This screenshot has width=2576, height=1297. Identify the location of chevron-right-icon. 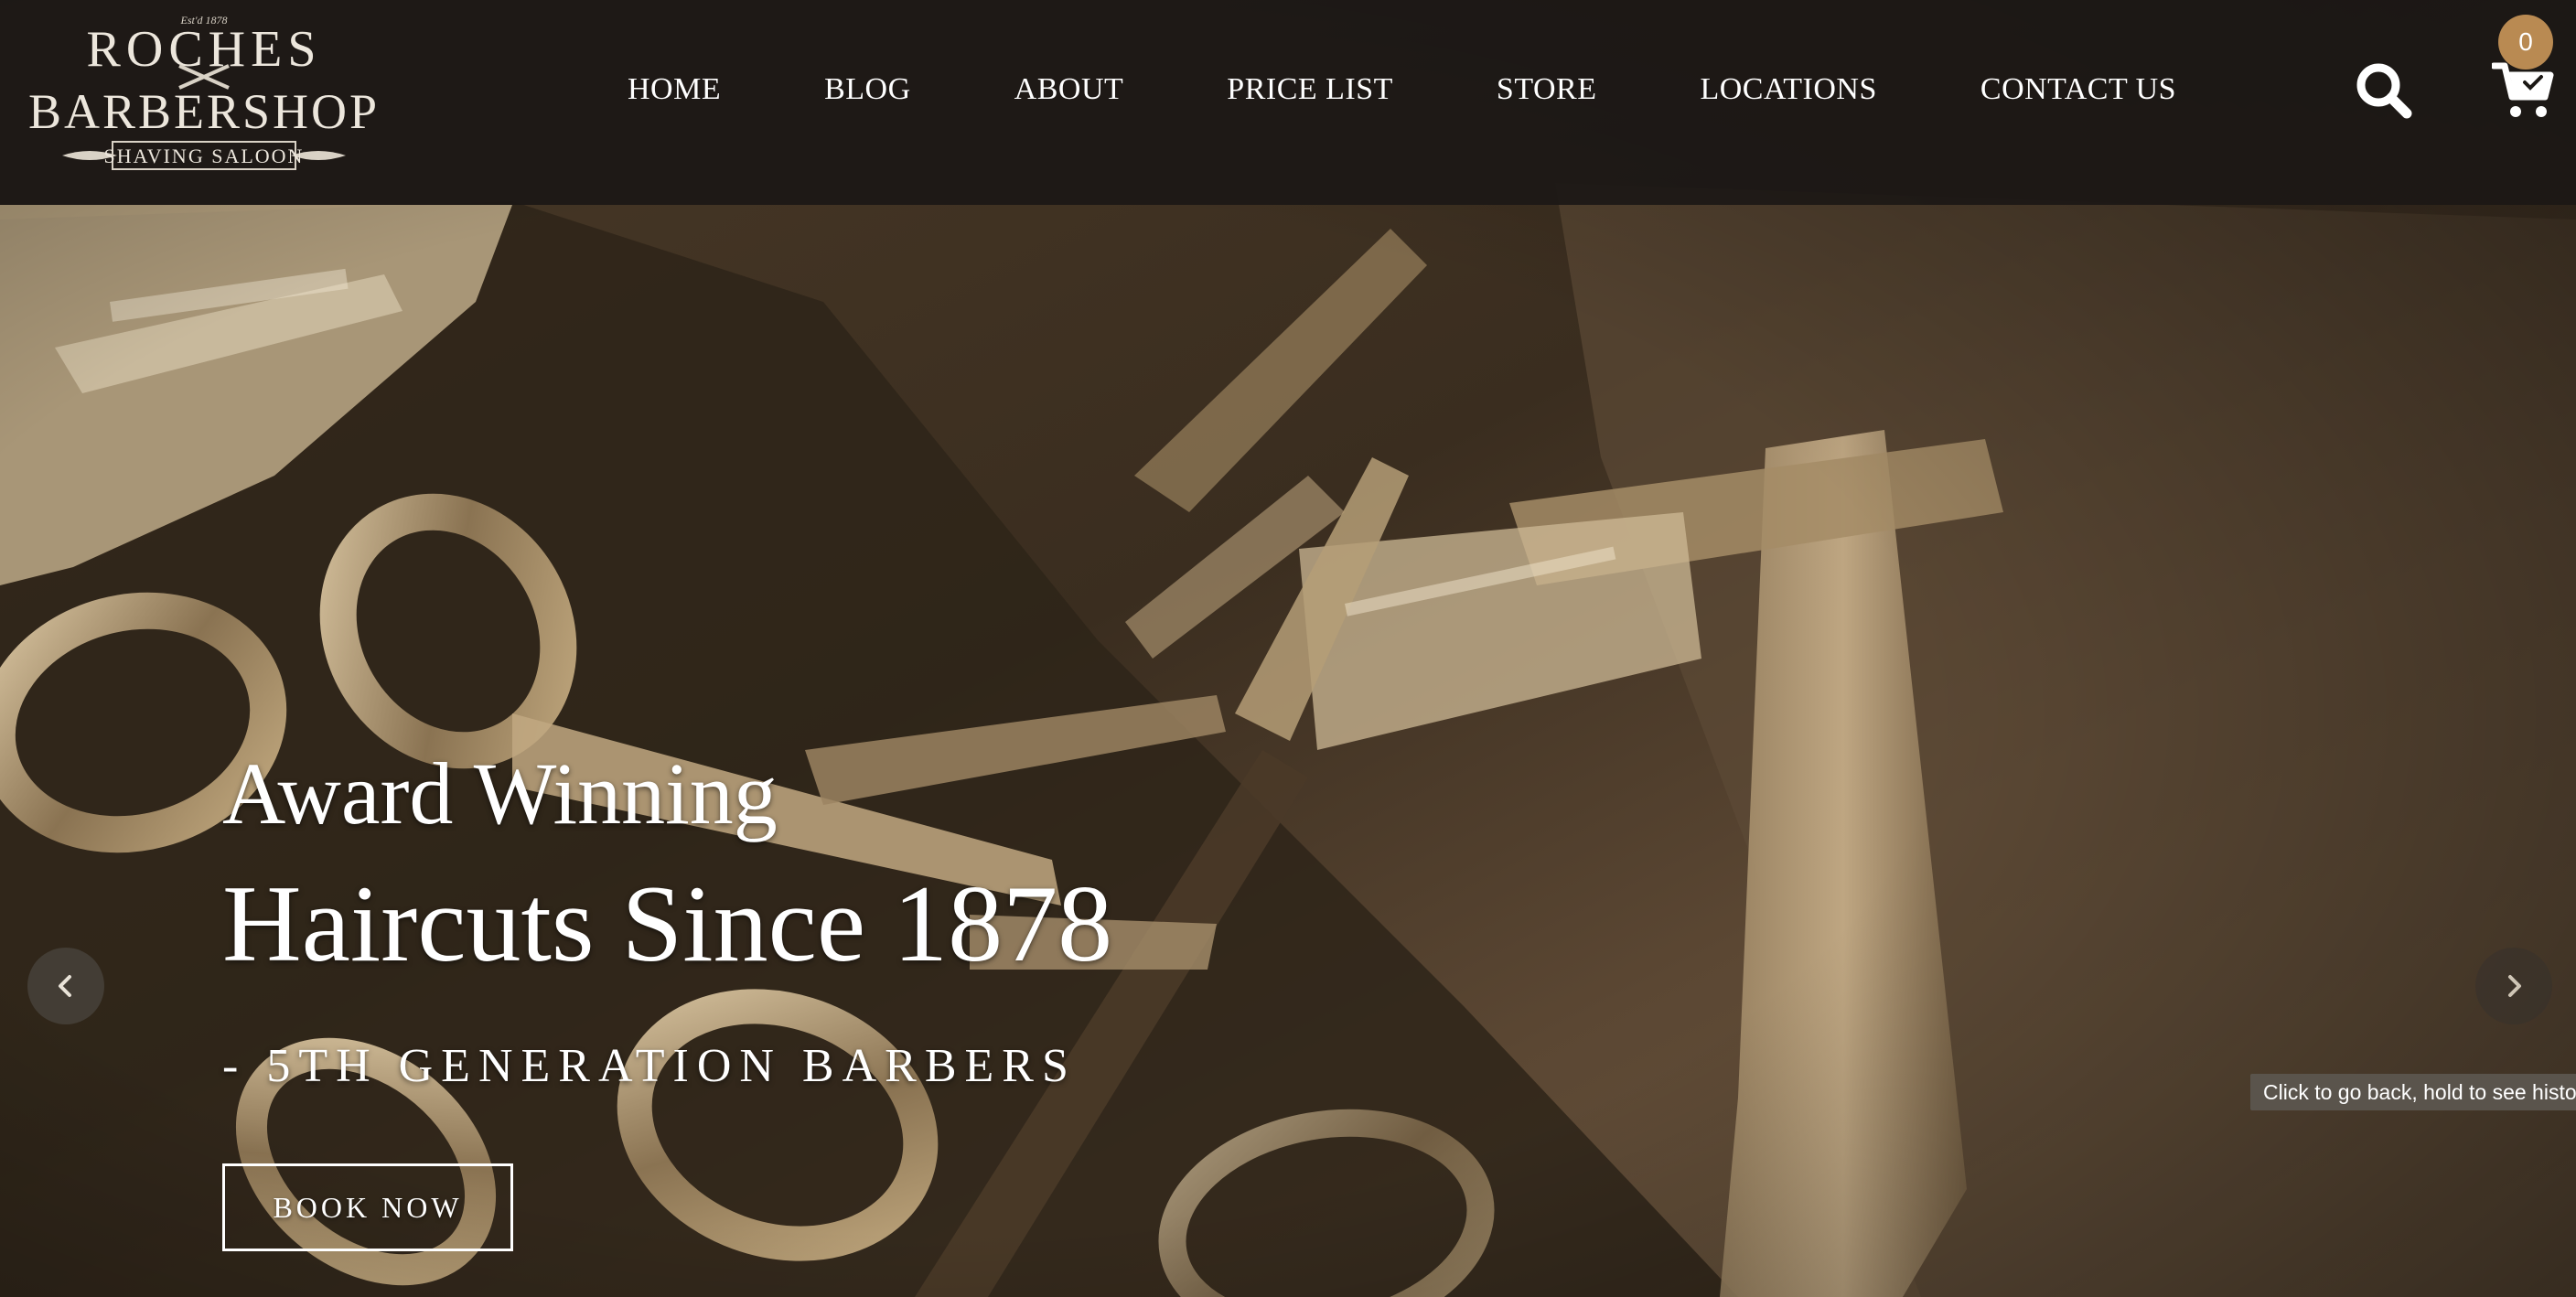
(2515, 986).